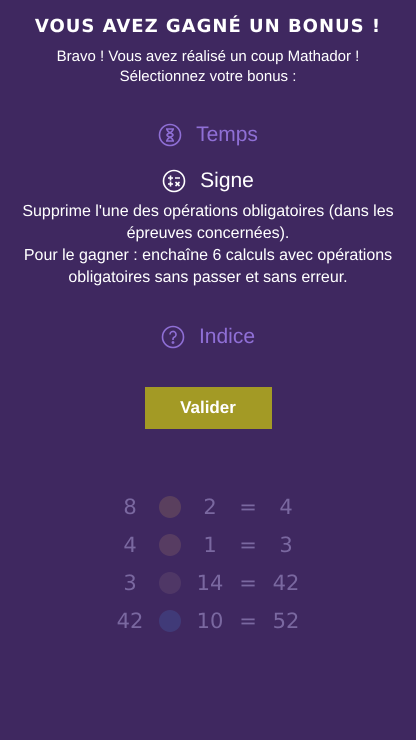 This screenshot has width=416, height=740. Describe the element at coordinates (286, 583) in the screenshot. I see `result-text: 42` at that location.